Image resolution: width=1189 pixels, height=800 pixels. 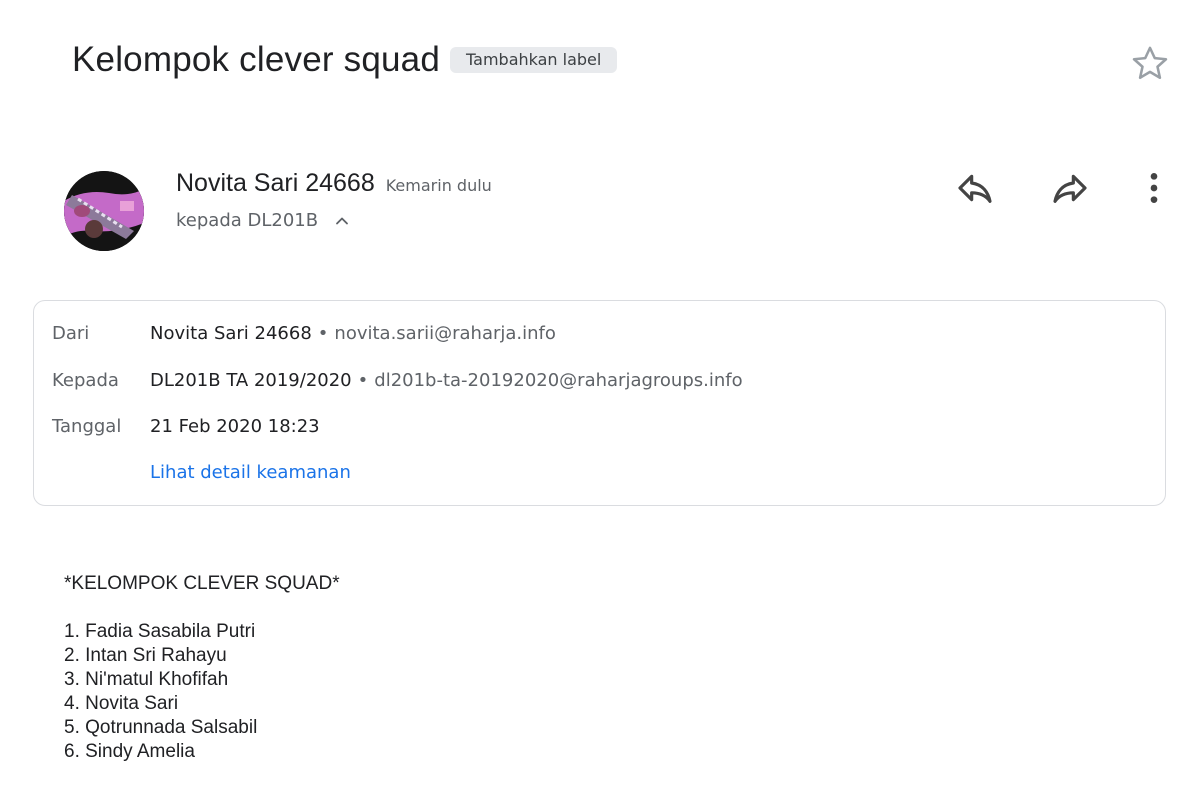 What do you see at coordinates (129, 751) in the screenshot?
I see `list-item: 6. Sindy Amelia` at bounding box center [129, 751].